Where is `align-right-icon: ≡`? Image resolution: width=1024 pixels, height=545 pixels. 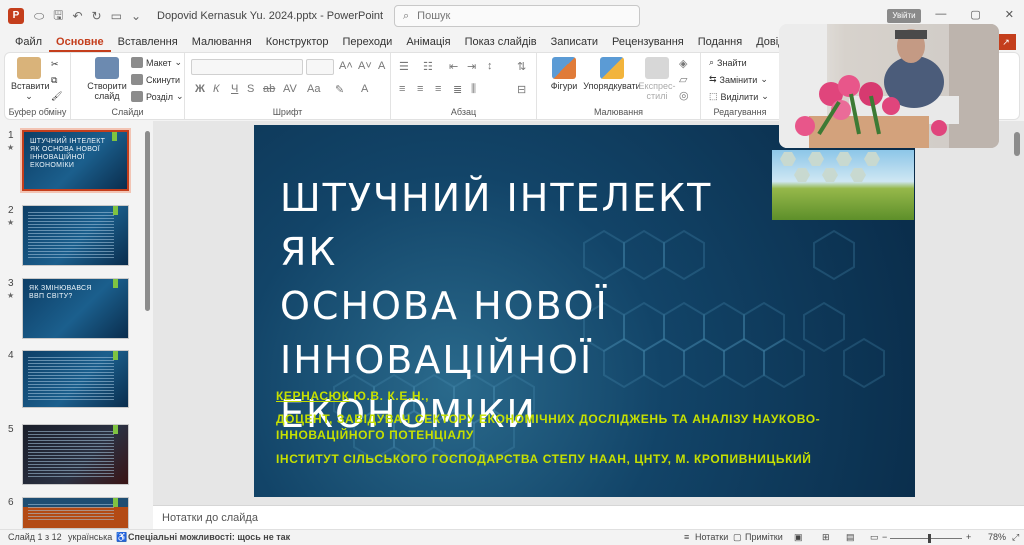 align-right-icon: ≡ is located at coordinates (438, 89).